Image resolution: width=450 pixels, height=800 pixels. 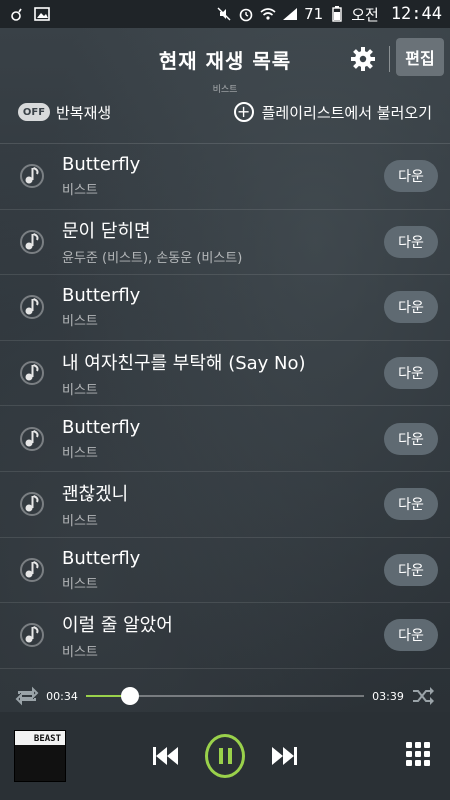 I want to click on playback-controls, so click(x=225, y=756).